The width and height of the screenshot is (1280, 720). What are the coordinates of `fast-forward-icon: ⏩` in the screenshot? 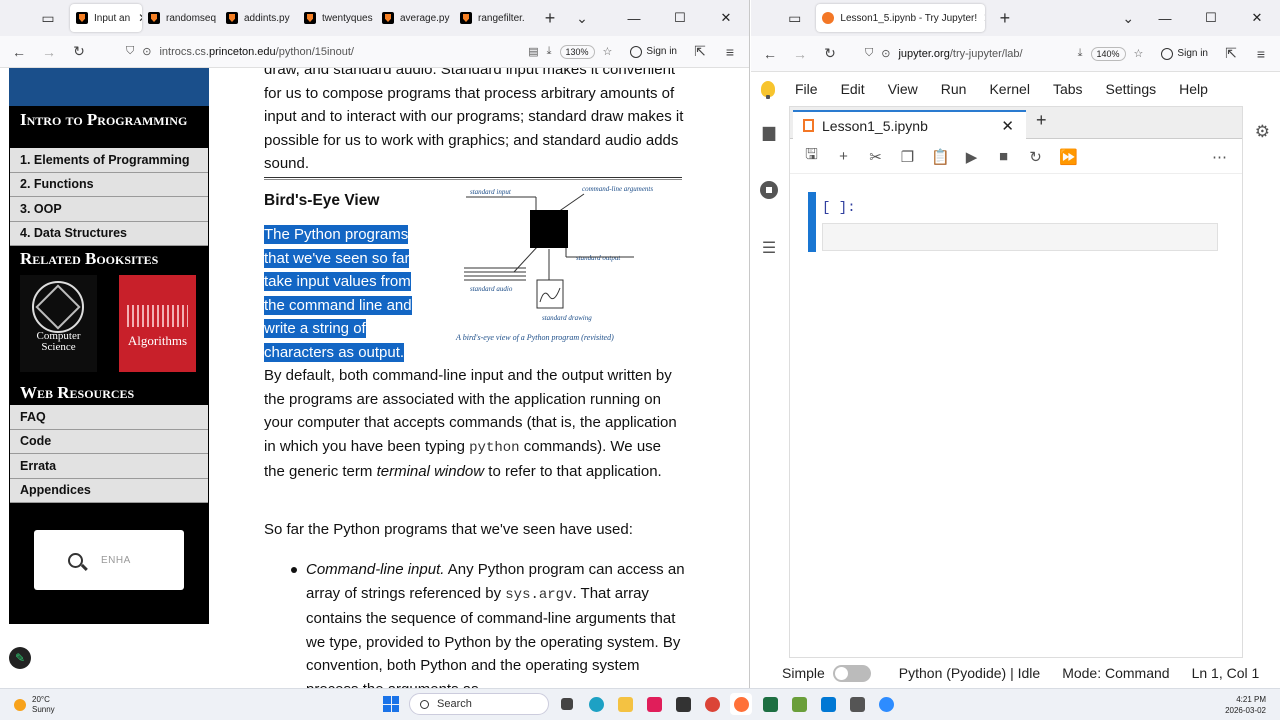 It's located at (1068, 157).